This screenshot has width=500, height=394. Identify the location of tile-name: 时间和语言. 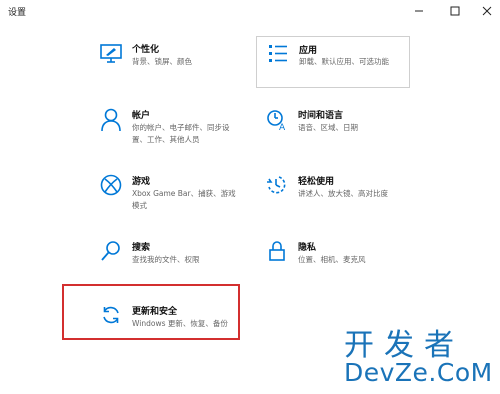
(321, 116).